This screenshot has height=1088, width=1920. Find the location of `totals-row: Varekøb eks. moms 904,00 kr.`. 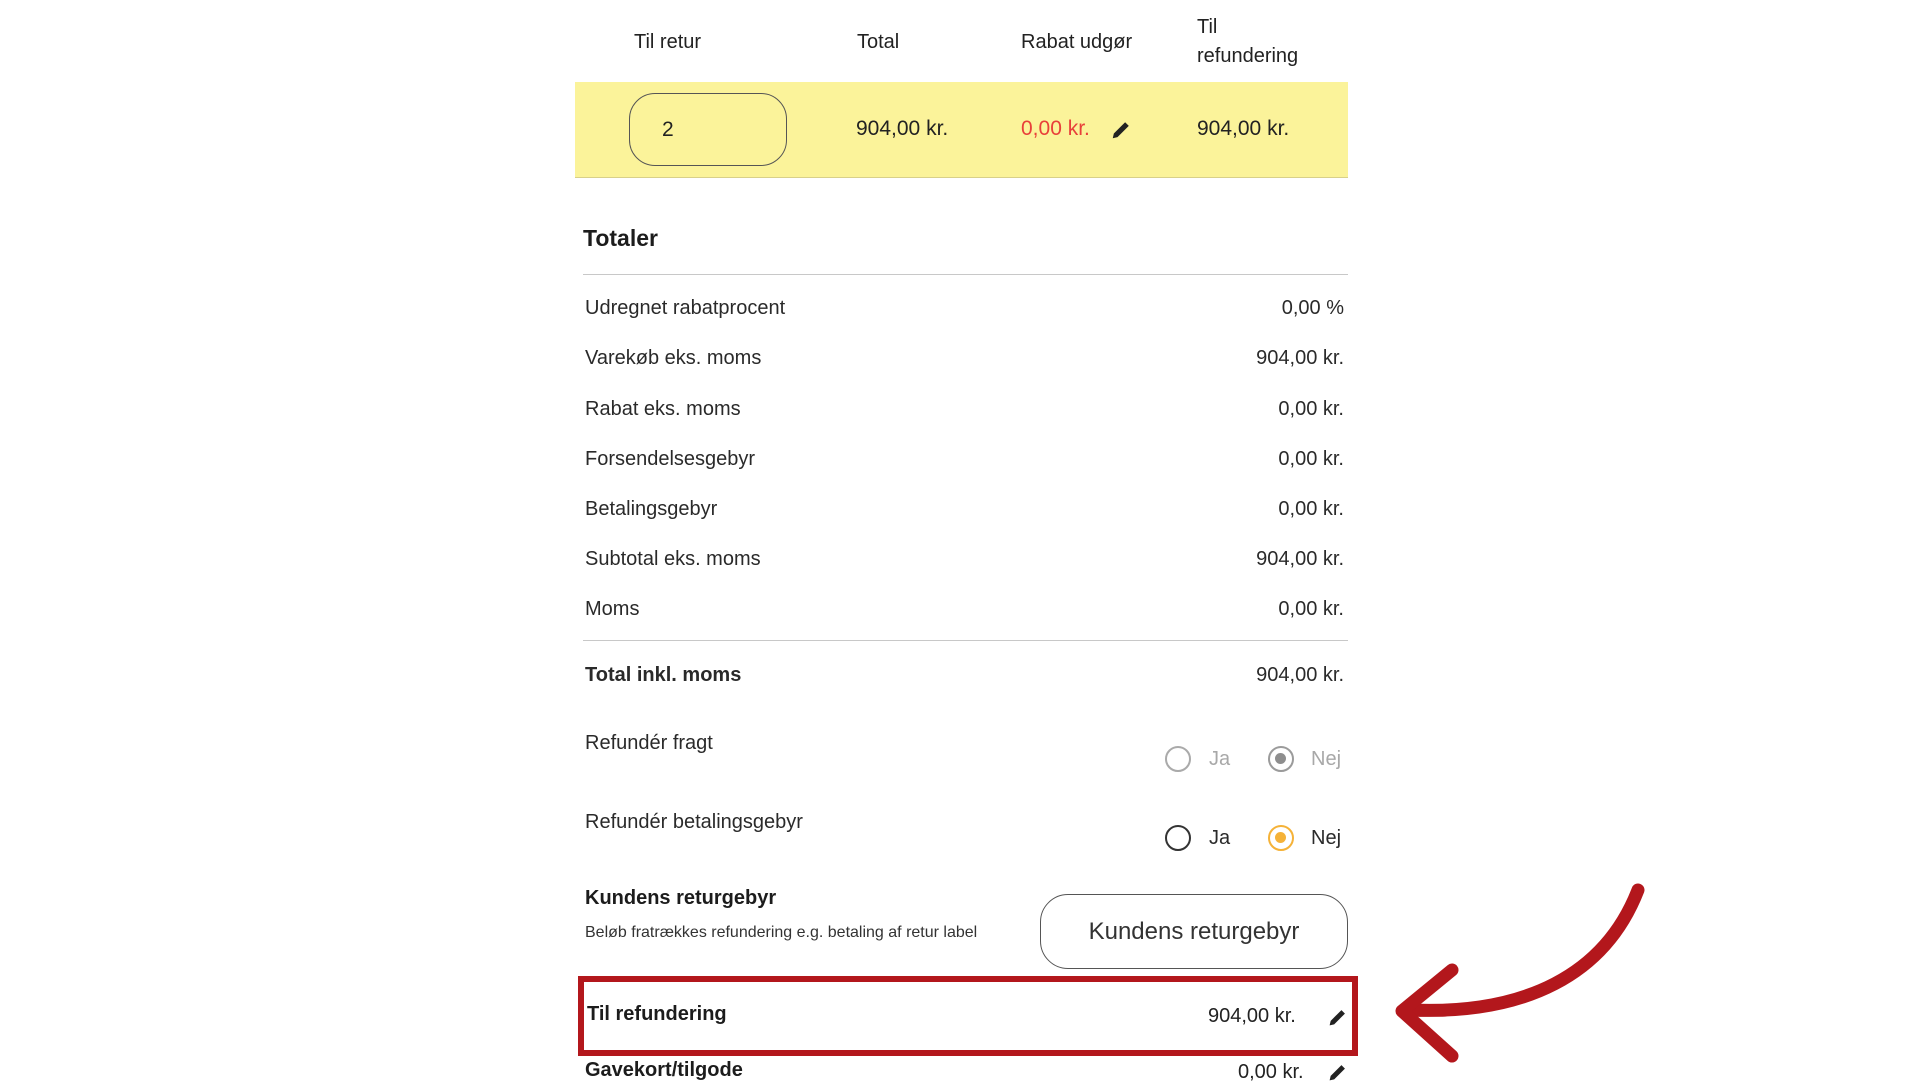

totals-row: Varekøb eks. moms 904,00 kr. is located at coordinates (964, 358).